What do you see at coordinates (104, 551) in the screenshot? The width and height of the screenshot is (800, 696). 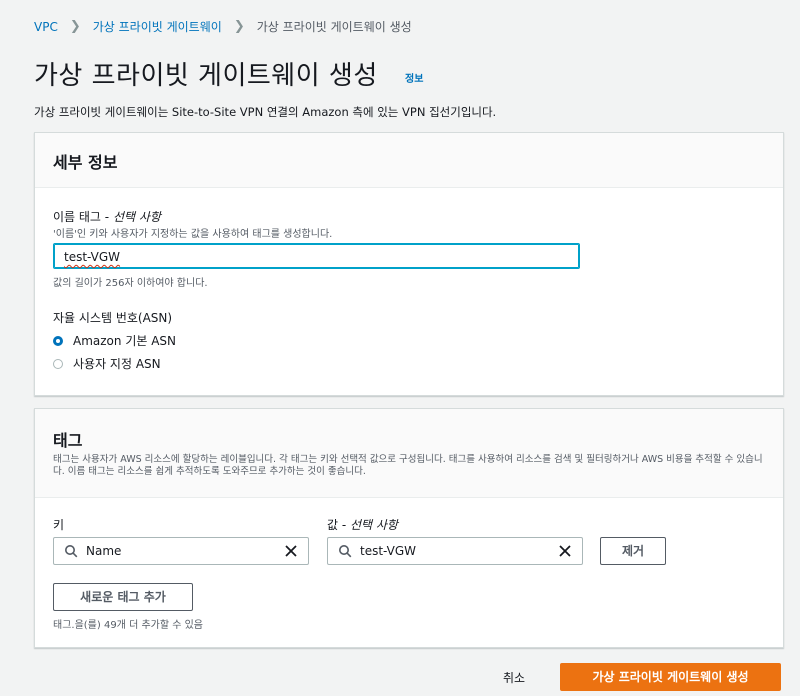 I see `tag-key-value: Name` at bounding box center [104, 551].